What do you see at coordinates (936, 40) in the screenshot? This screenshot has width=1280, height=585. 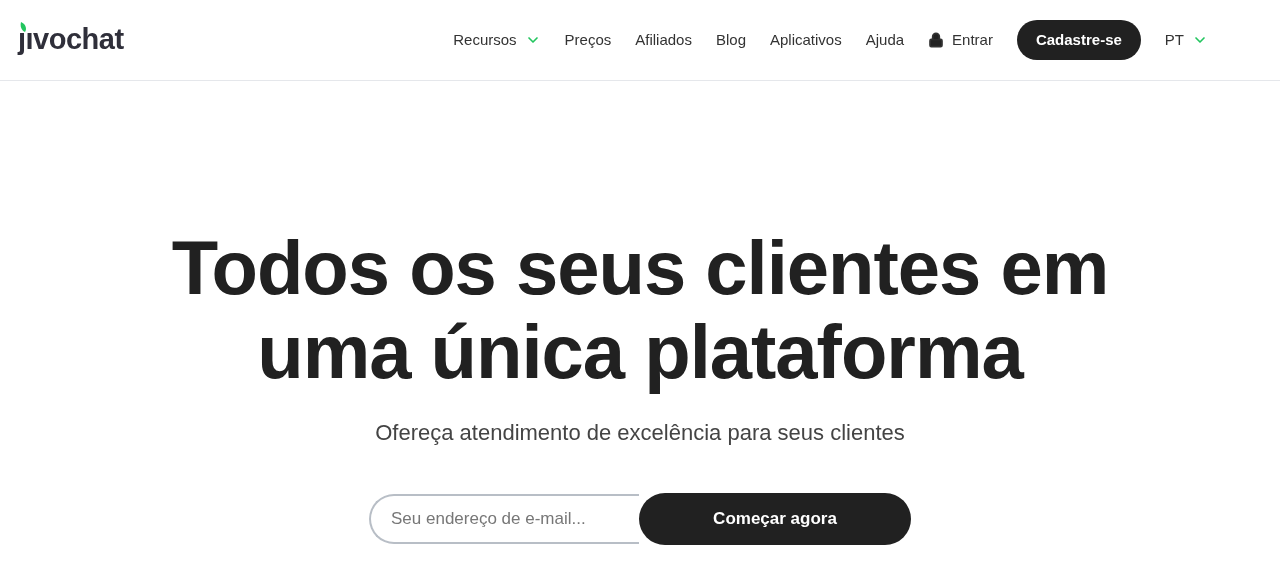 I see `lock-icon` at bounding box center [936, 40].